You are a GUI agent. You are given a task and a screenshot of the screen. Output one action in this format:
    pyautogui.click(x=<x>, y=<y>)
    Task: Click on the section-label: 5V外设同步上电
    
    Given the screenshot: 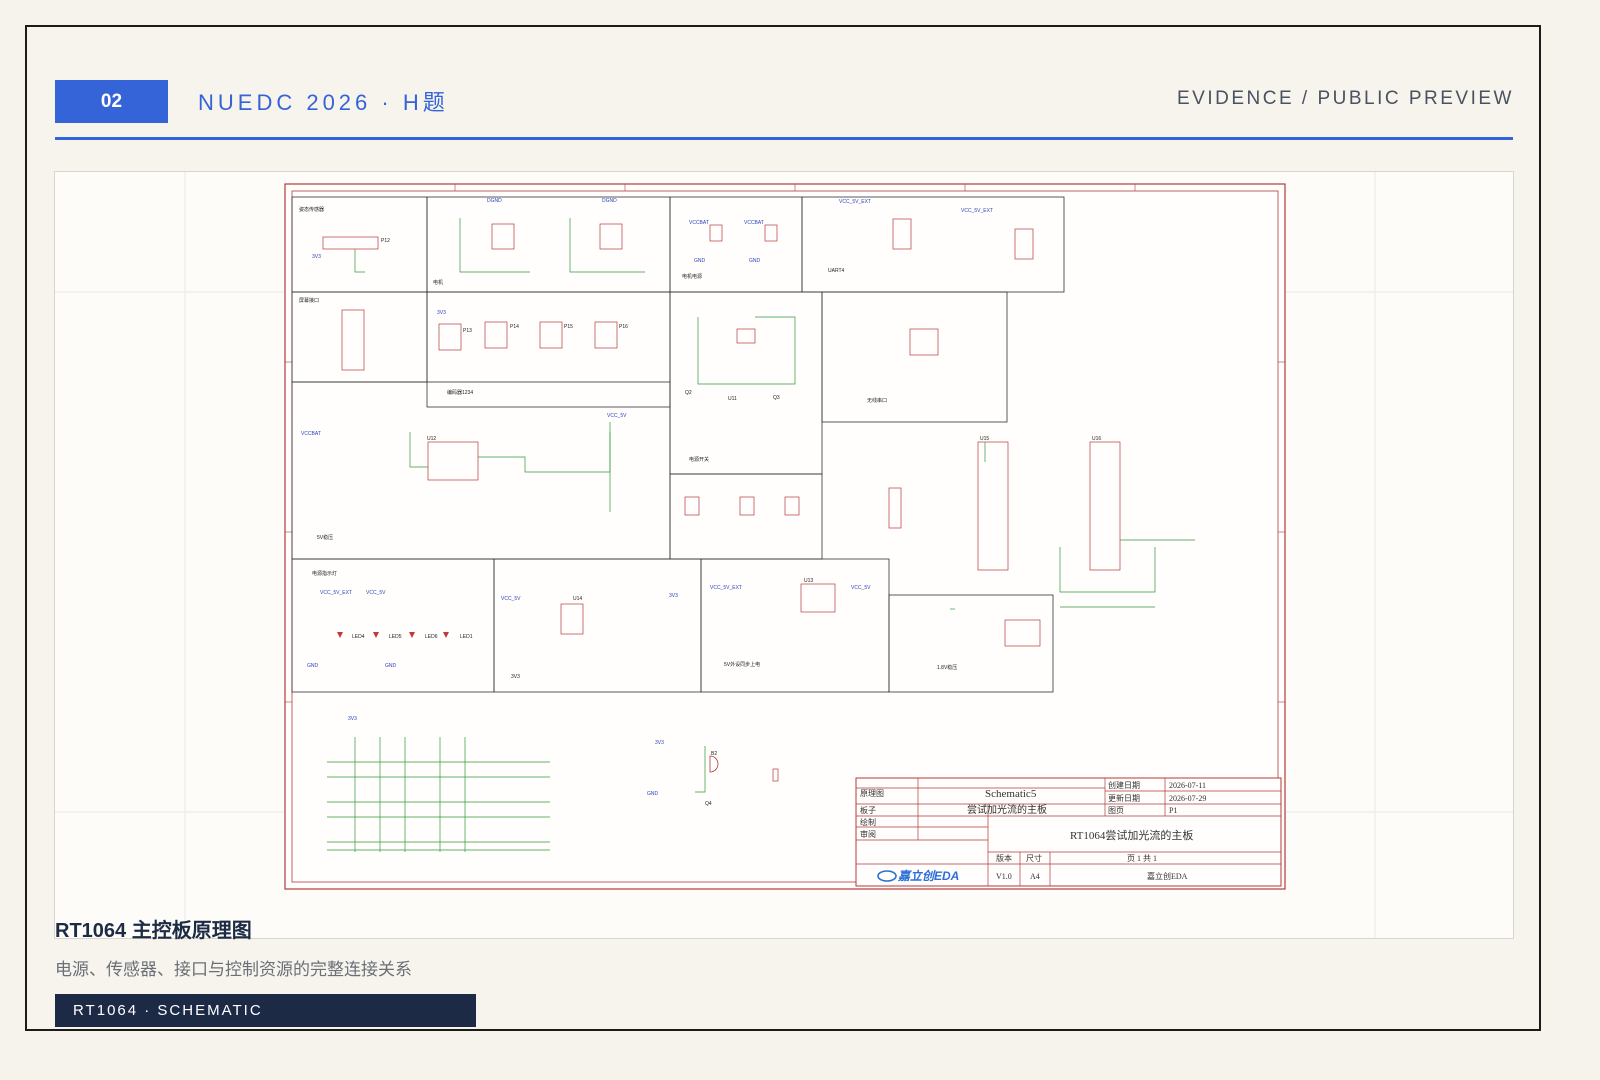 What is the action you would take?
    pyautogui.click(x=742, y=664)
    